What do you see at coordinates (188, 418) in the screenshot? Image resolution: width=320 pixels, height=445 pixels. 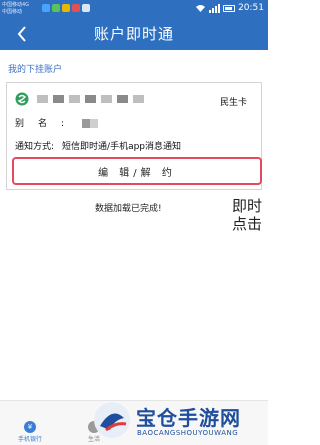 I see `watermark-title: 宝仓手游网` at bounding box center [188, 418].